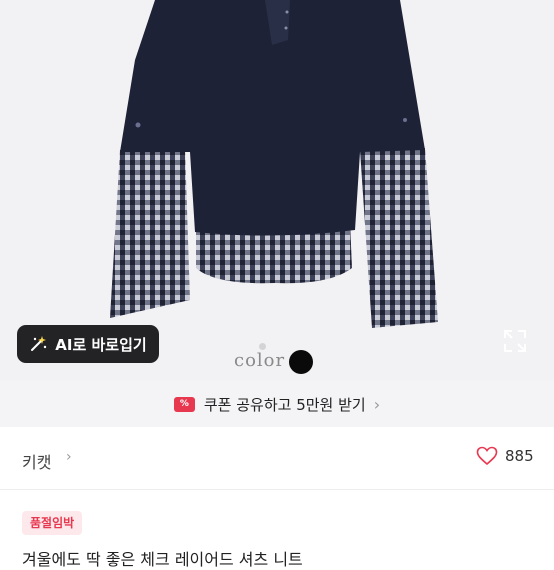 This screenshot has height=570, width=554. Describe the element at coordinates (36, 461) in the screenshot. I see `shop-name: 키캣` at that location.